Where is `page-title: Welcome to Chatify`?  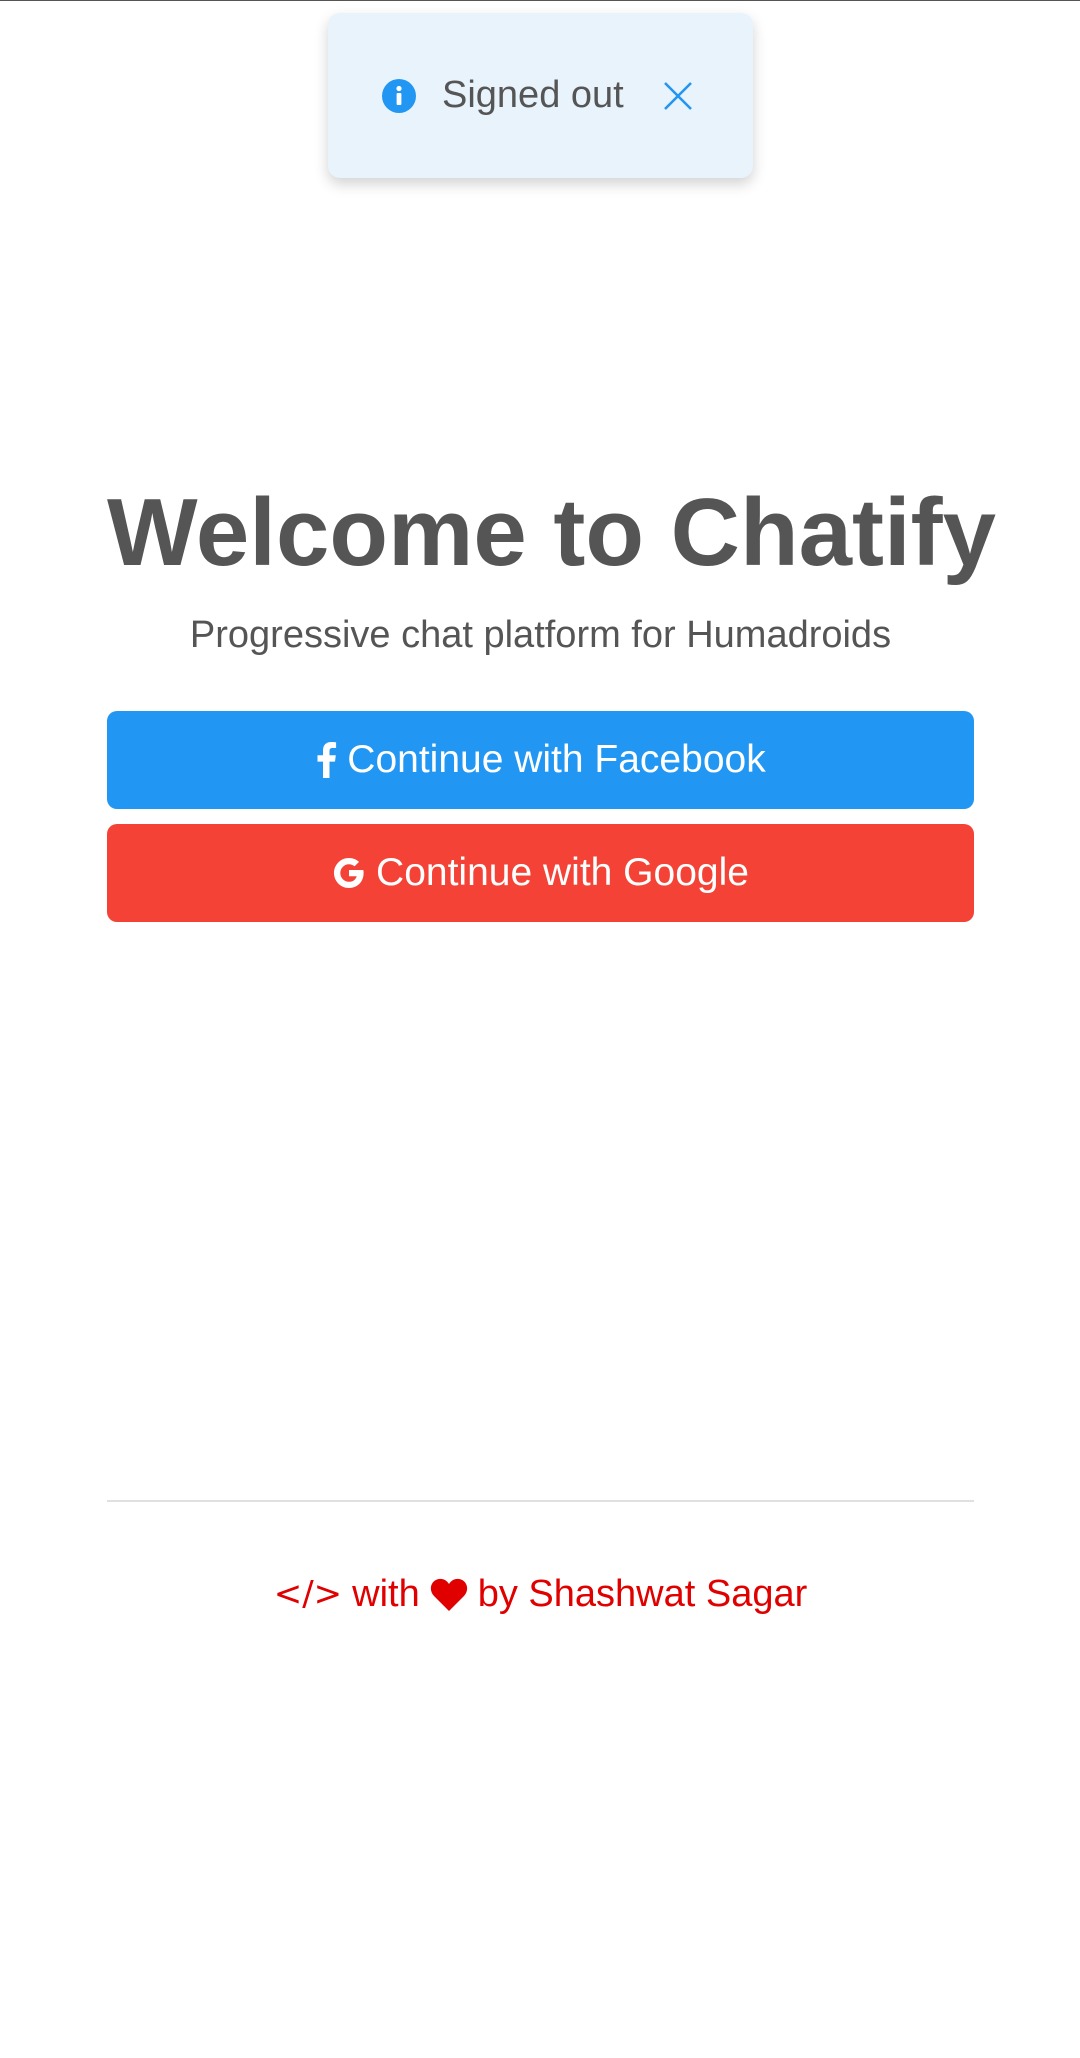
page-title: Welcome to Chatify is located at coordinates (552, 532).